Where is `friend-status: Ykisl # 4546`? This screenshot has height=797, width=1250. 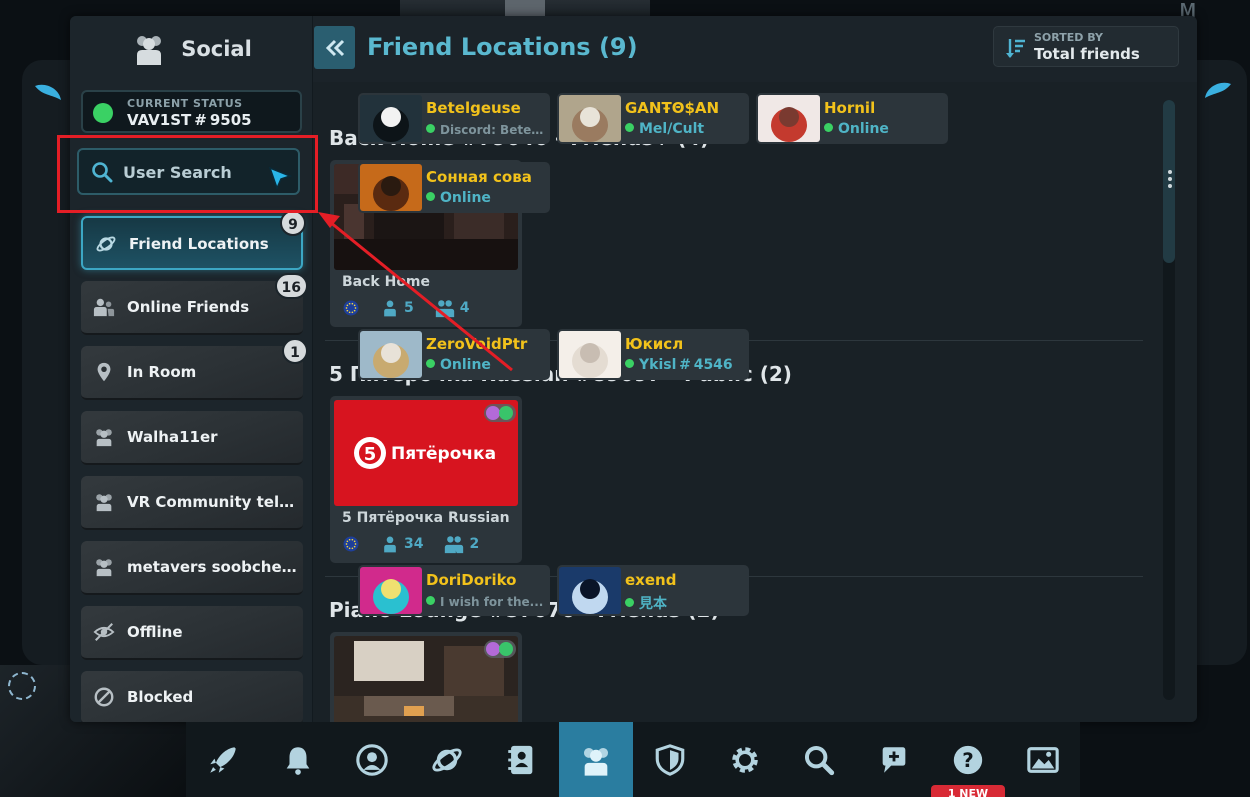 friend-status: Ykisl # 4546 is located at coordinates (684, 365).